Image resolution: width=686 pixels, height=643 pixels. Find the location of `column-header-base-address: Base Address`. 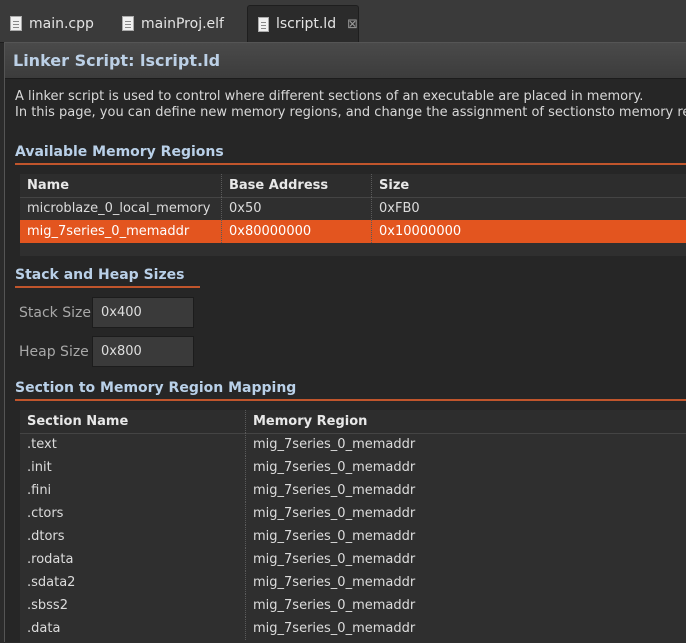

column-header-base-address: Base Address is located at coordinates (296, 185).